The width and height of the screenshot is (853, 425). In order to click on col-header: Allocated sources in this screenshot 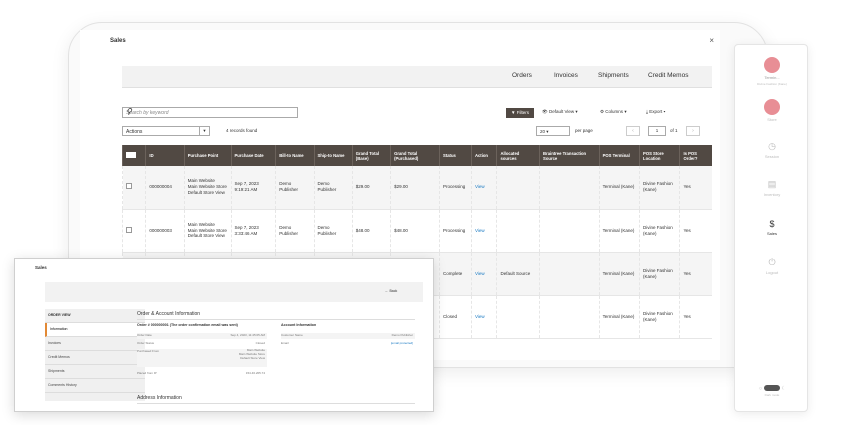, I will do `click(518, 155)`.